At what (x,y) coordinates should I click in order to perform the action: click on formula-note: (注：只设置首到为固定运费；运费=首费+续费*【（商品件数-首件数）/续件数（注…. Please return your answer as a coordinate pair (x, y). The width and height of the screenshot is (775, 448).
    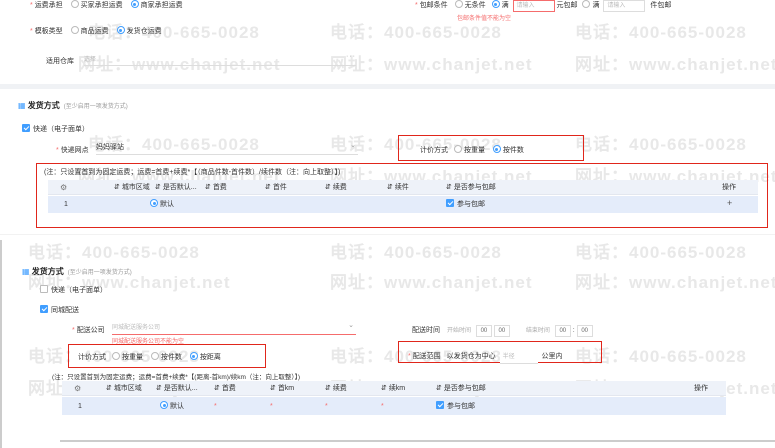
    Looking at the image, I should click on (192, 172).